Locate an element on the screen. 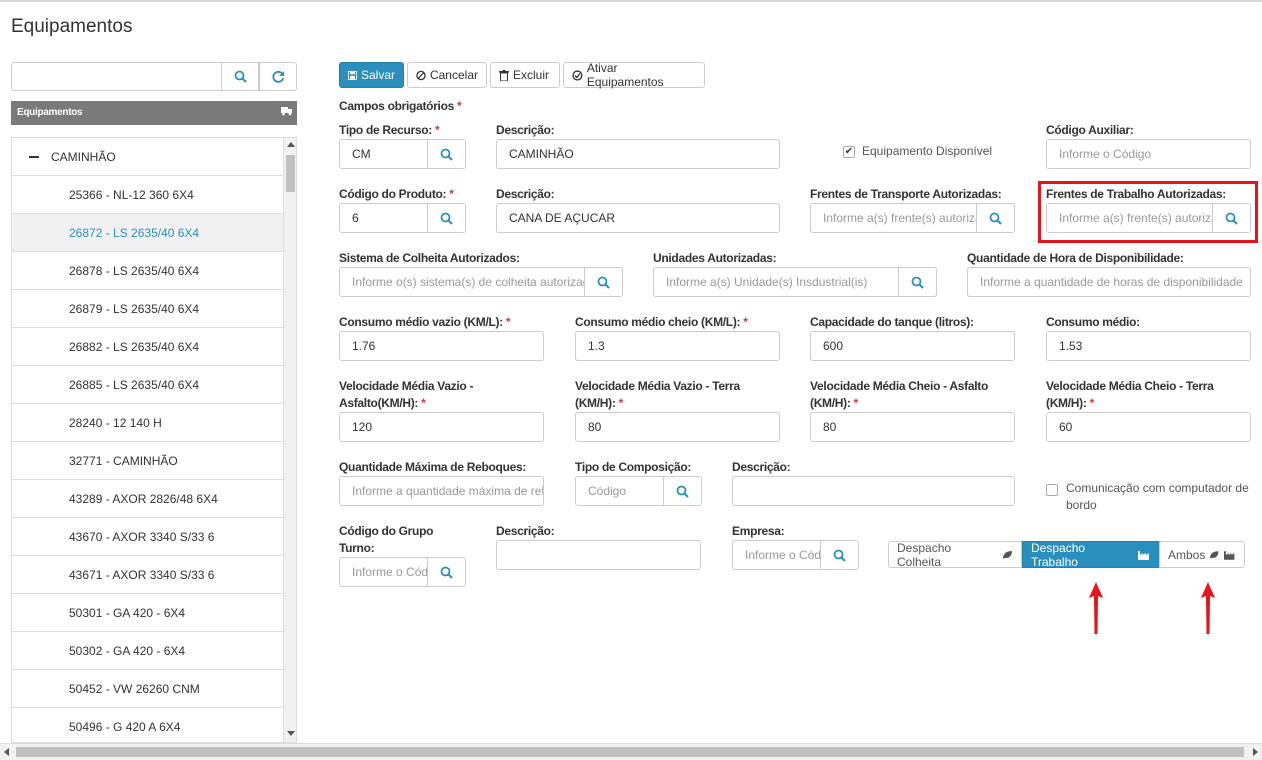 The height and width of the screenshot is (760, 1262). frentes-transporte-search-button is located at coordinates (995, 218).